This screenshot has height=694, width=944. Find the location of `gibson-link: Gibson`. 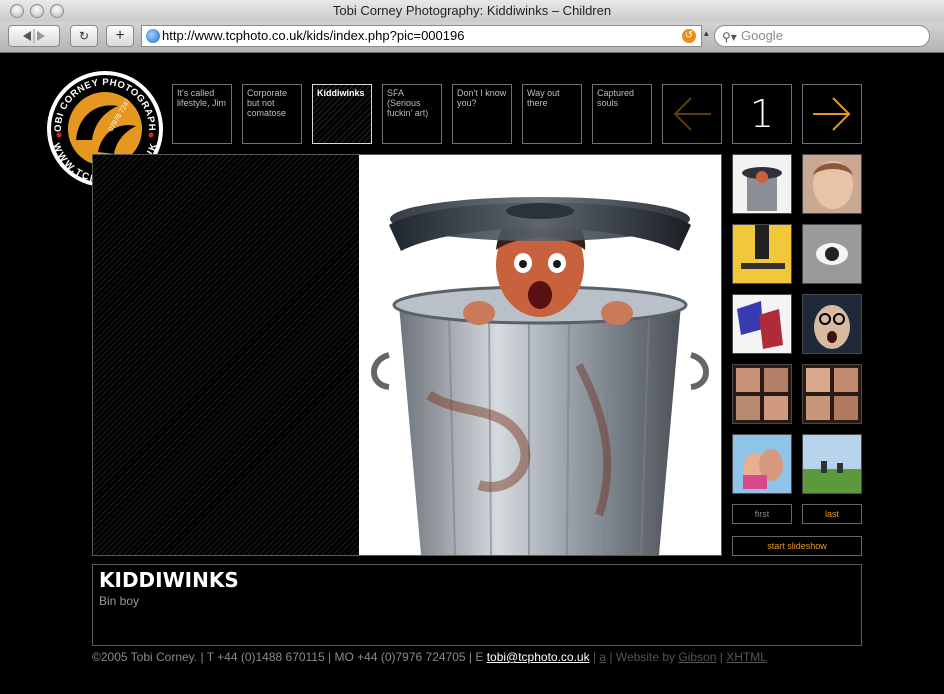

gibson-link: Gibson is located at coordinates (697, 657).